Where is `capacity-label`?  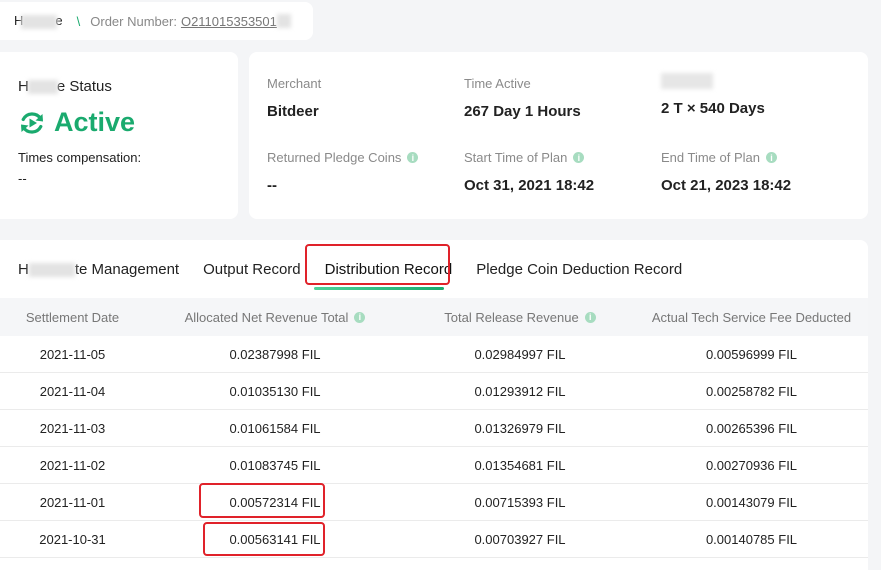
capacity-label is located at coordinates (713, 81).